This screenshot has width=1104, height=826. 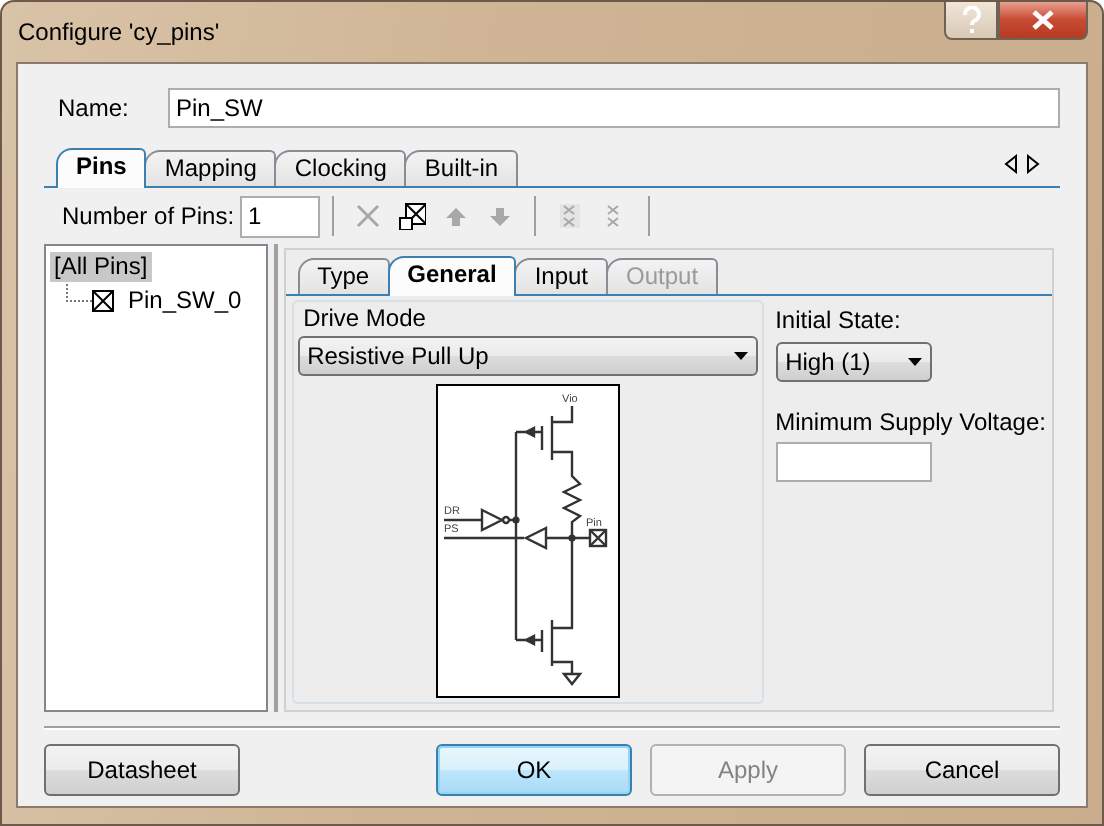 What do you see at coordinates (910, 422) in the screenshot?
I see `min-voltage-label: Minimum Supply Voltage:` at bounding box center [910, 422].